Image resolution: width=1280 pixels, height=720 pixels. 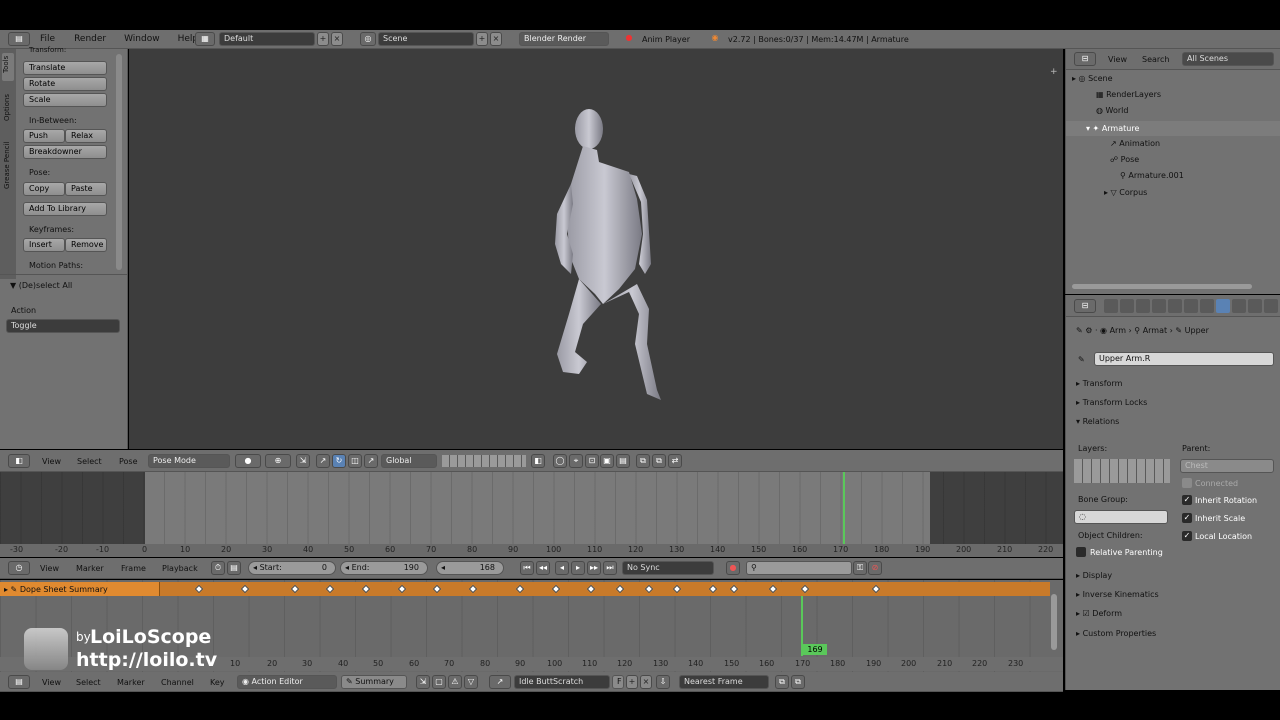 I want to click on bone-group-field: ◌, so click(x=1121, y=517).